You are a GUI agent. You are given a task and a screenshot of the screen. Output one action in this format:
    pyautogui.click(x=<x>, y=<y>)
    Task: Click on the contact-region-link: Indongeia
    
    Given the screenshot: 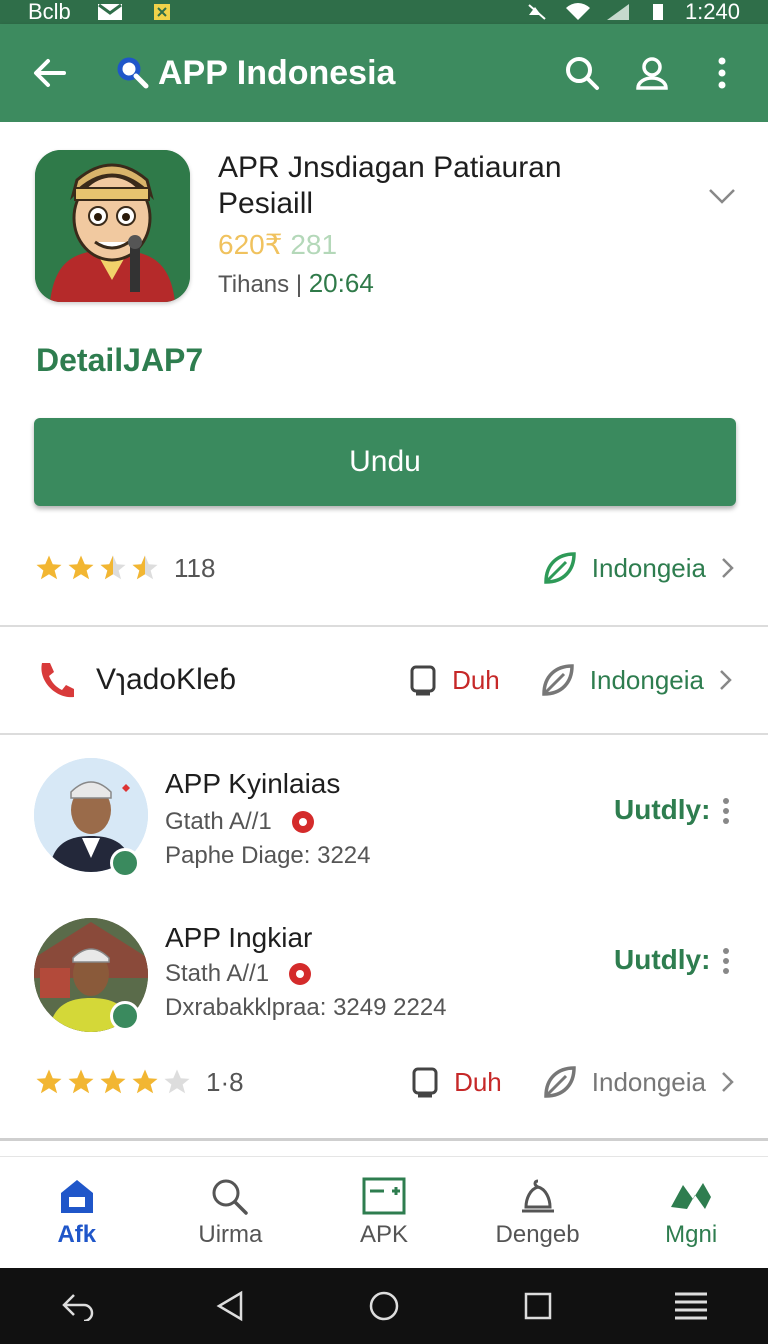 What is the action you would take?
    pyautogui.click(x=637, y=680)
    